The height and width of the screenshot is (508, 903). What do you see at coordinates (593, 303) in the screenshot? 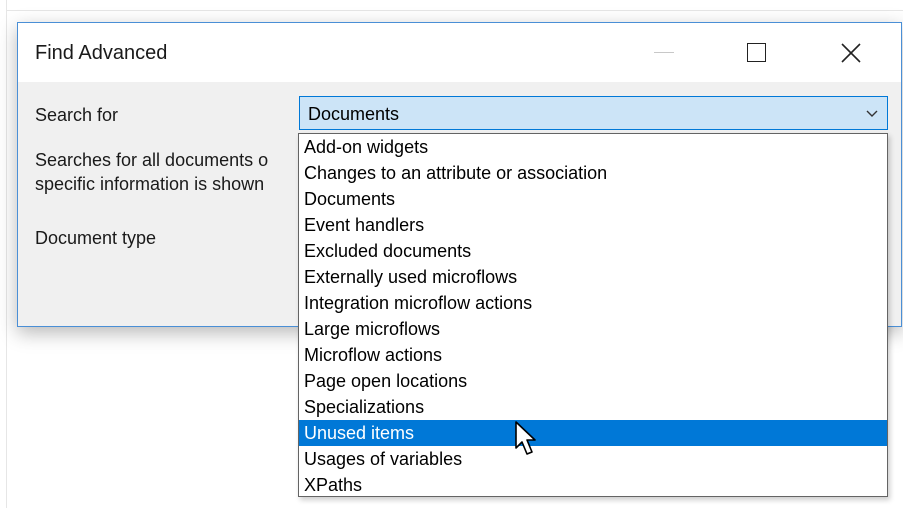
I see `dropdown-option: Integration microflow actions` at bounding box center [593, 303].